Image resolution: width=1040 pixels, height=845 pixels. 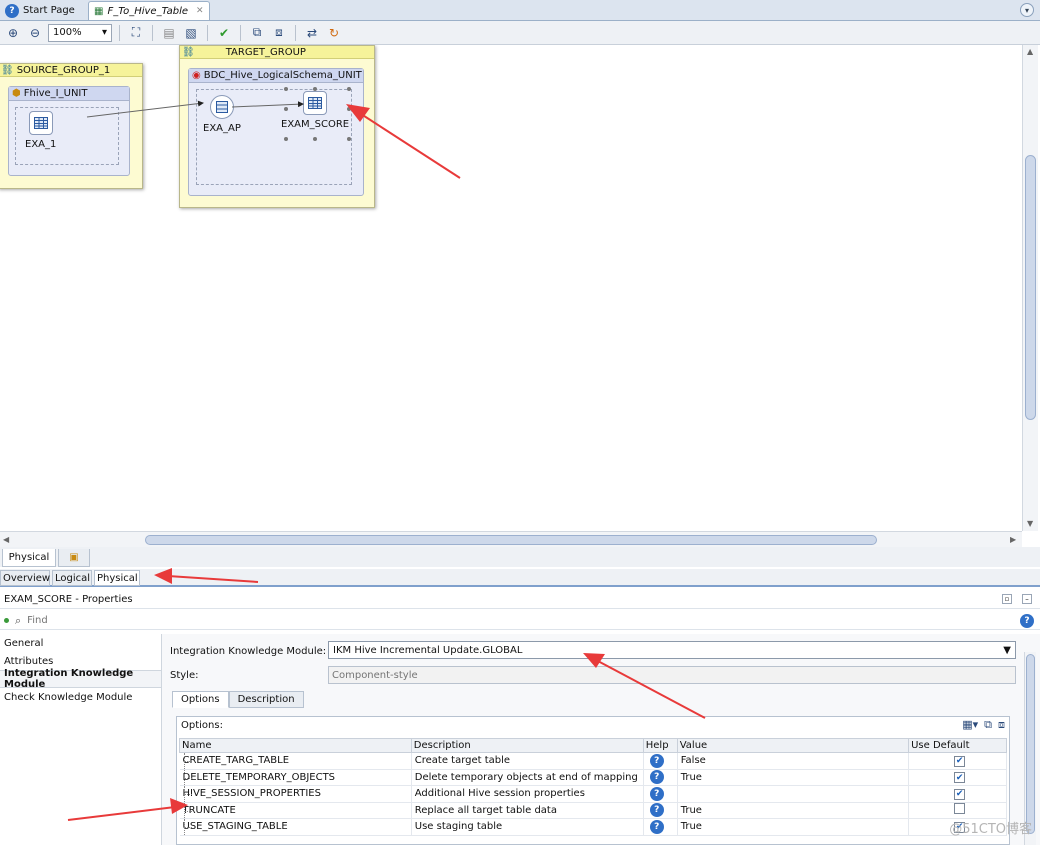 What do you see at coordinates (202, 725) in the screenshot?
I see `options-label: Options:` at bounding box center [202, 725].